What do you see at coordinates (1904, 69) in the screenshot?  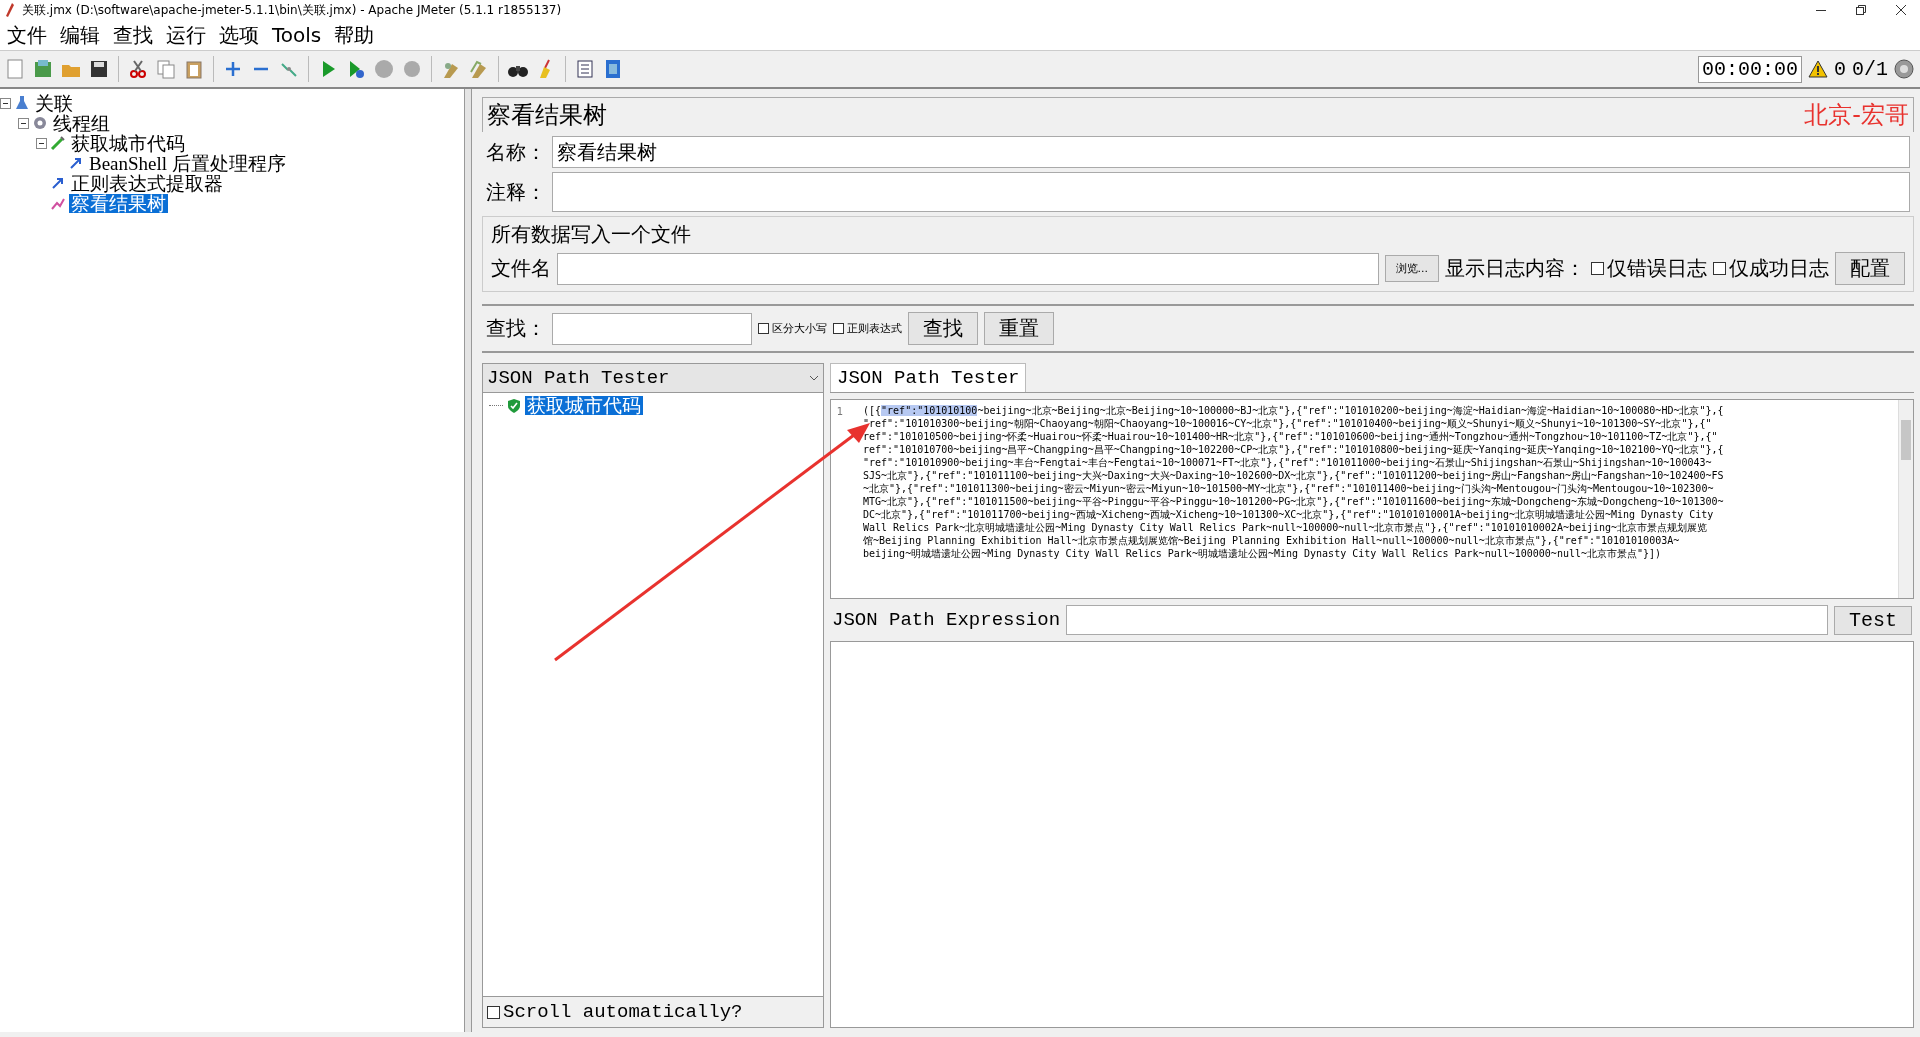 I see `globe-icon` at bounding box center [1904, 69].